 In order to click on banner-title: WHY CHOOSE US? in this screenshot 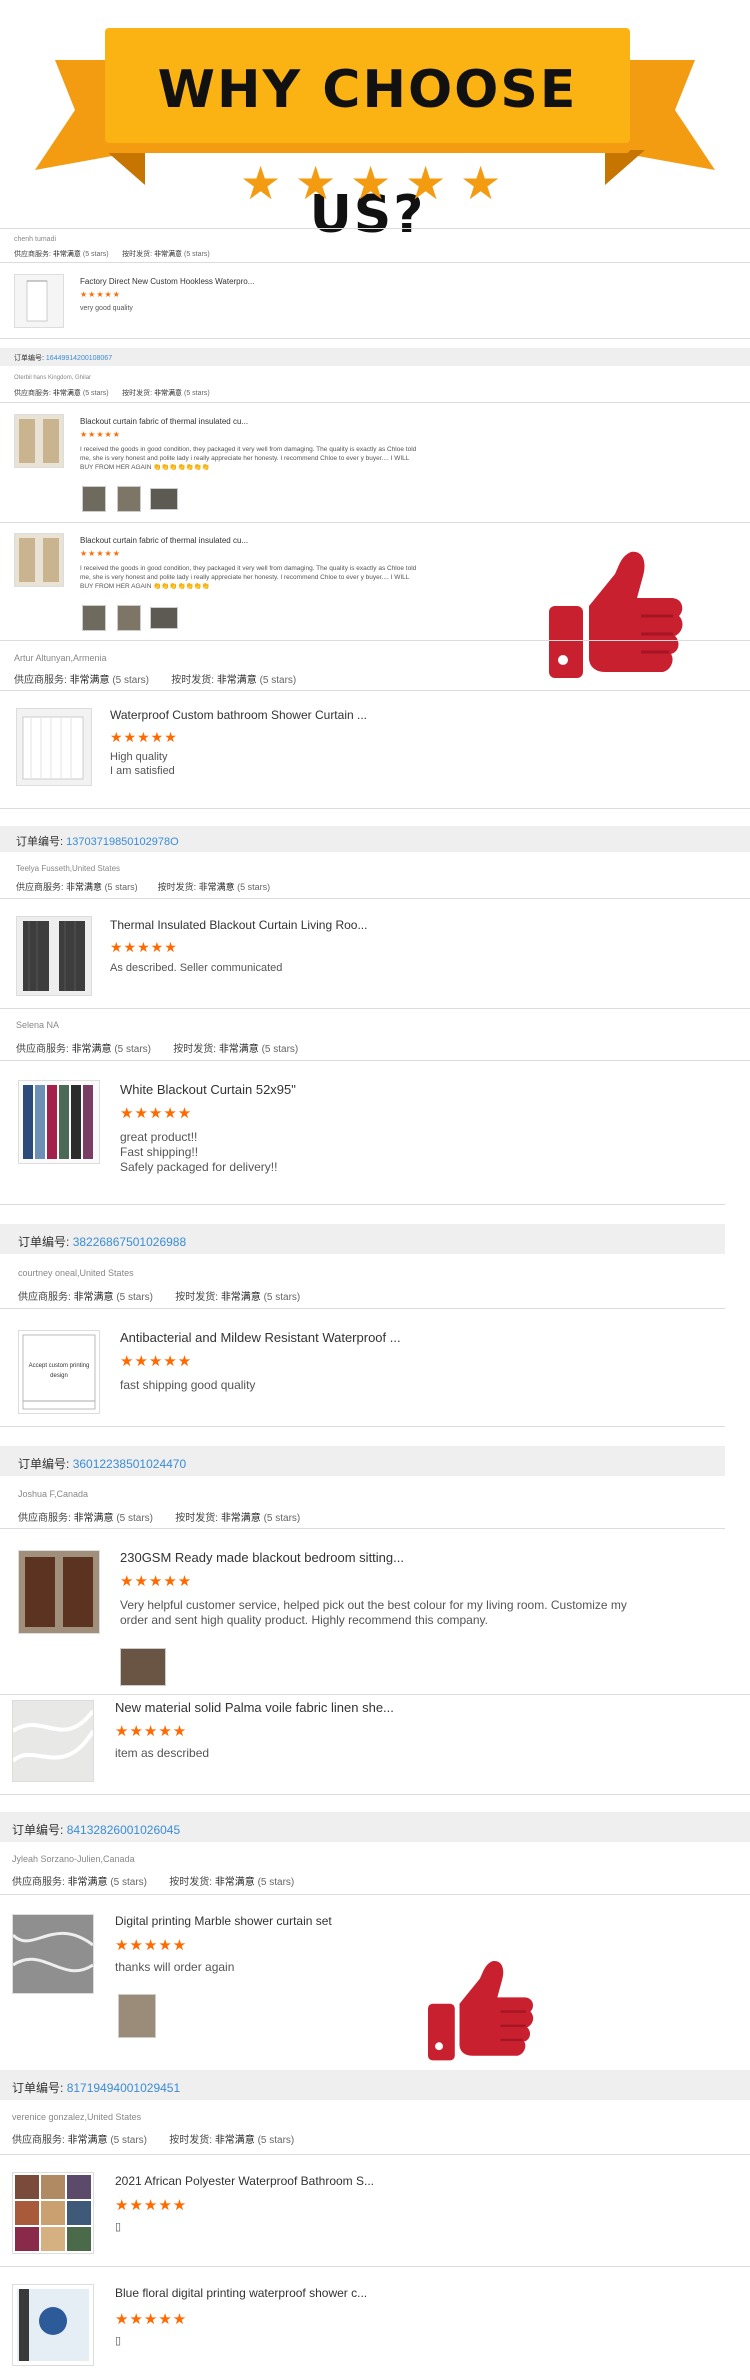, I will do `click(367, 152)`.